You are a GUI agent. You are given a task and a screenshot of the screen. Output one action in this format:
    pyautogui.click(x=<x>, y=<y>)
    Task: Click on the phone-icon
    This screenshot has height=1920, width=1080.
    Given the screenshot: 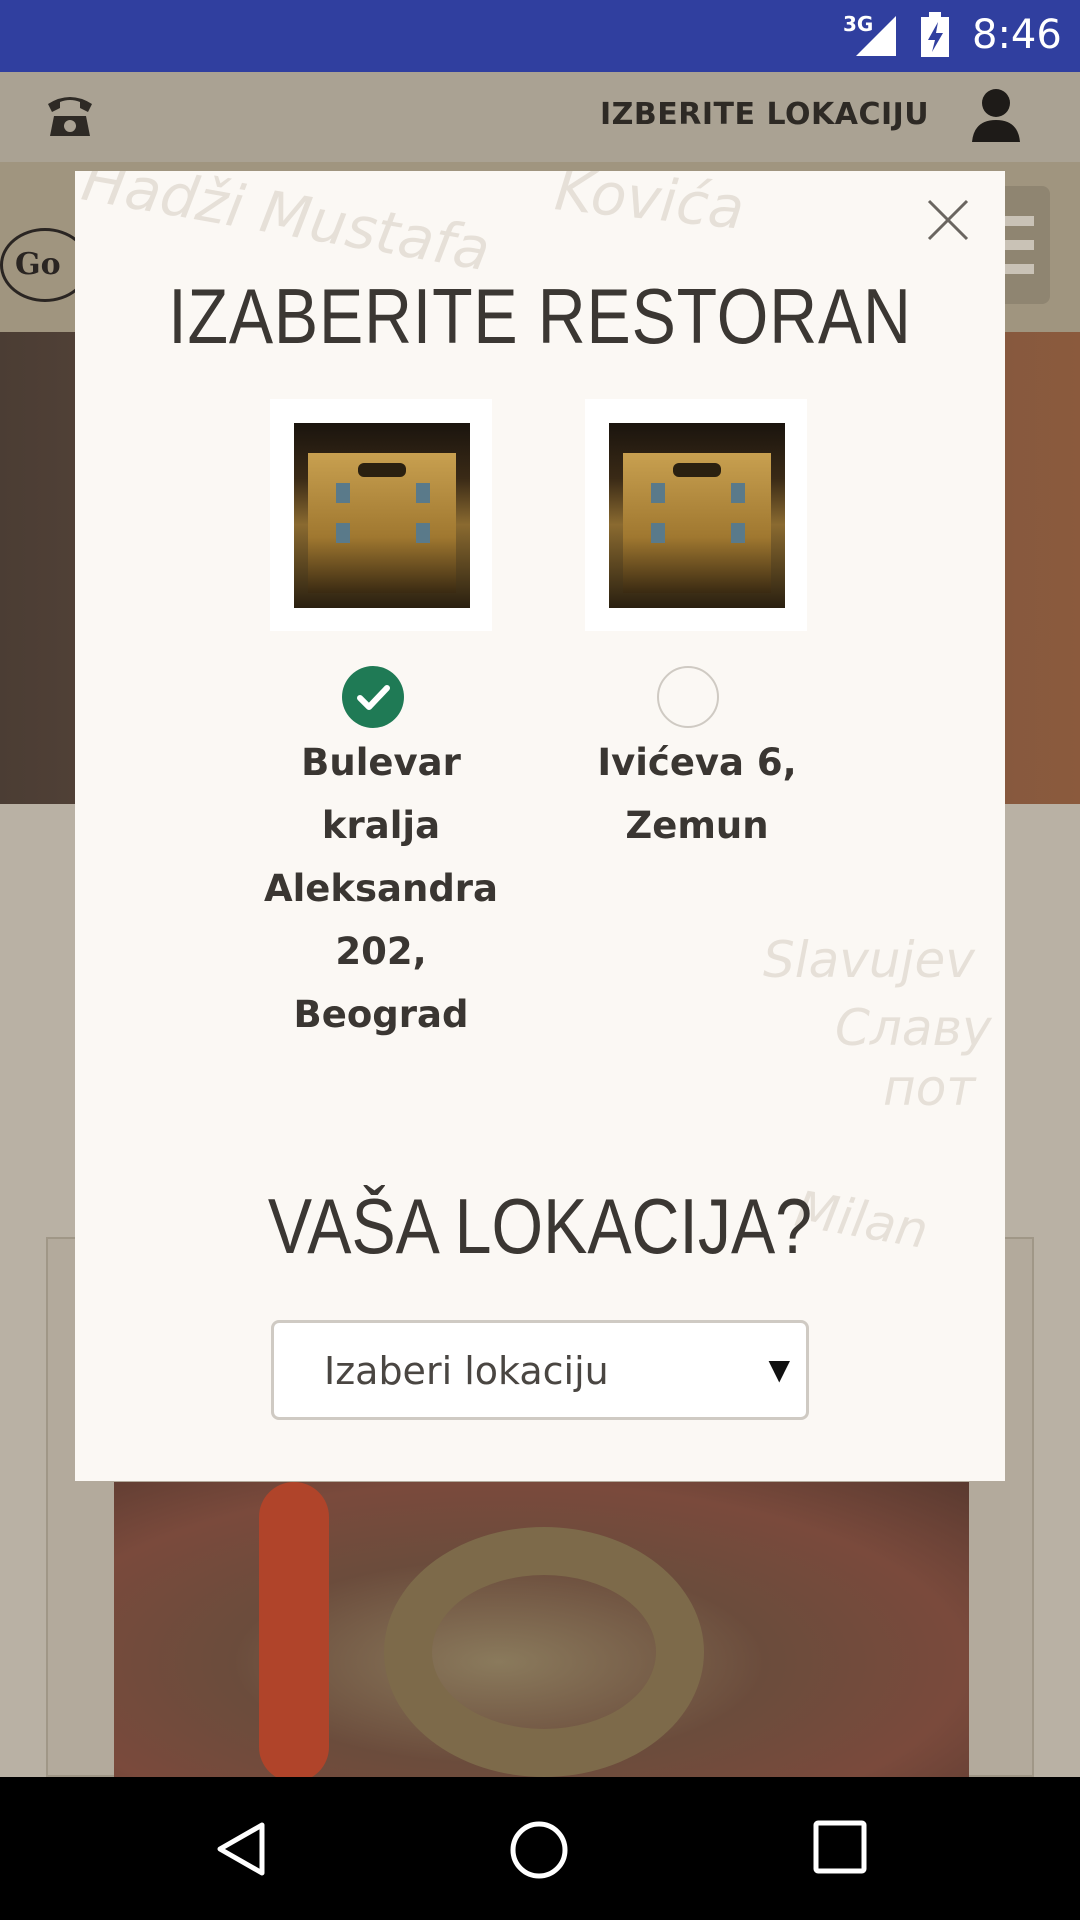 What is the action you would take?
    pyautogui.click(x=70, y=115)
    